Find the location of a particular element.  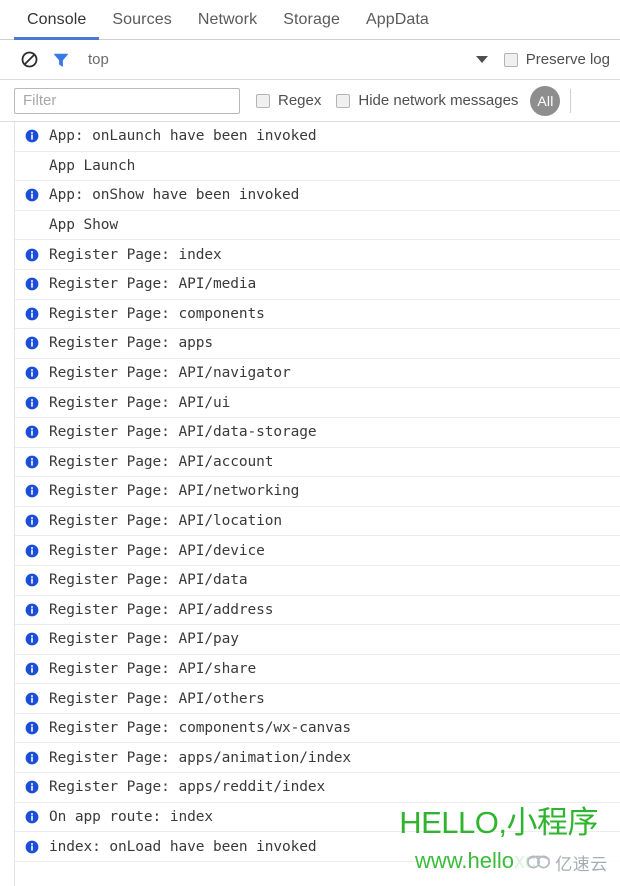

console-message-text: Register Page: API/networking is located at coordinates (174, 491).